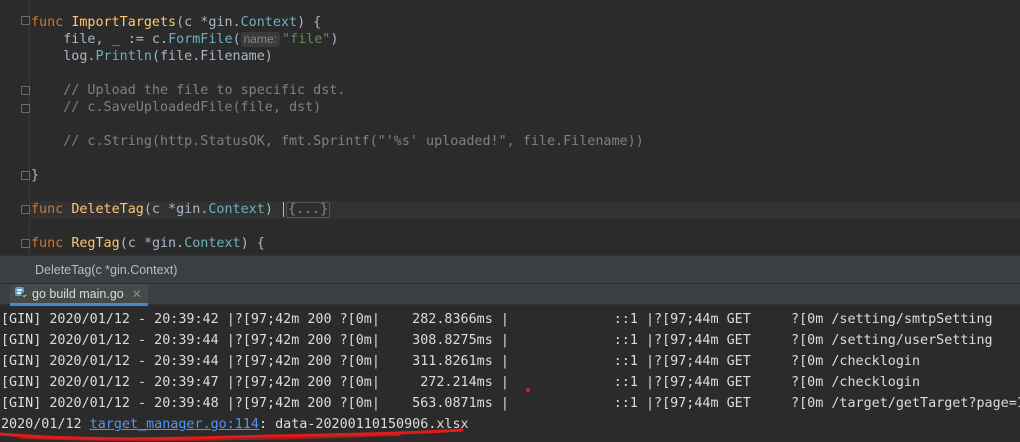 This screenshot has width=1020, height=442. I want to click on red-annotation-dot, so click(528, 390).